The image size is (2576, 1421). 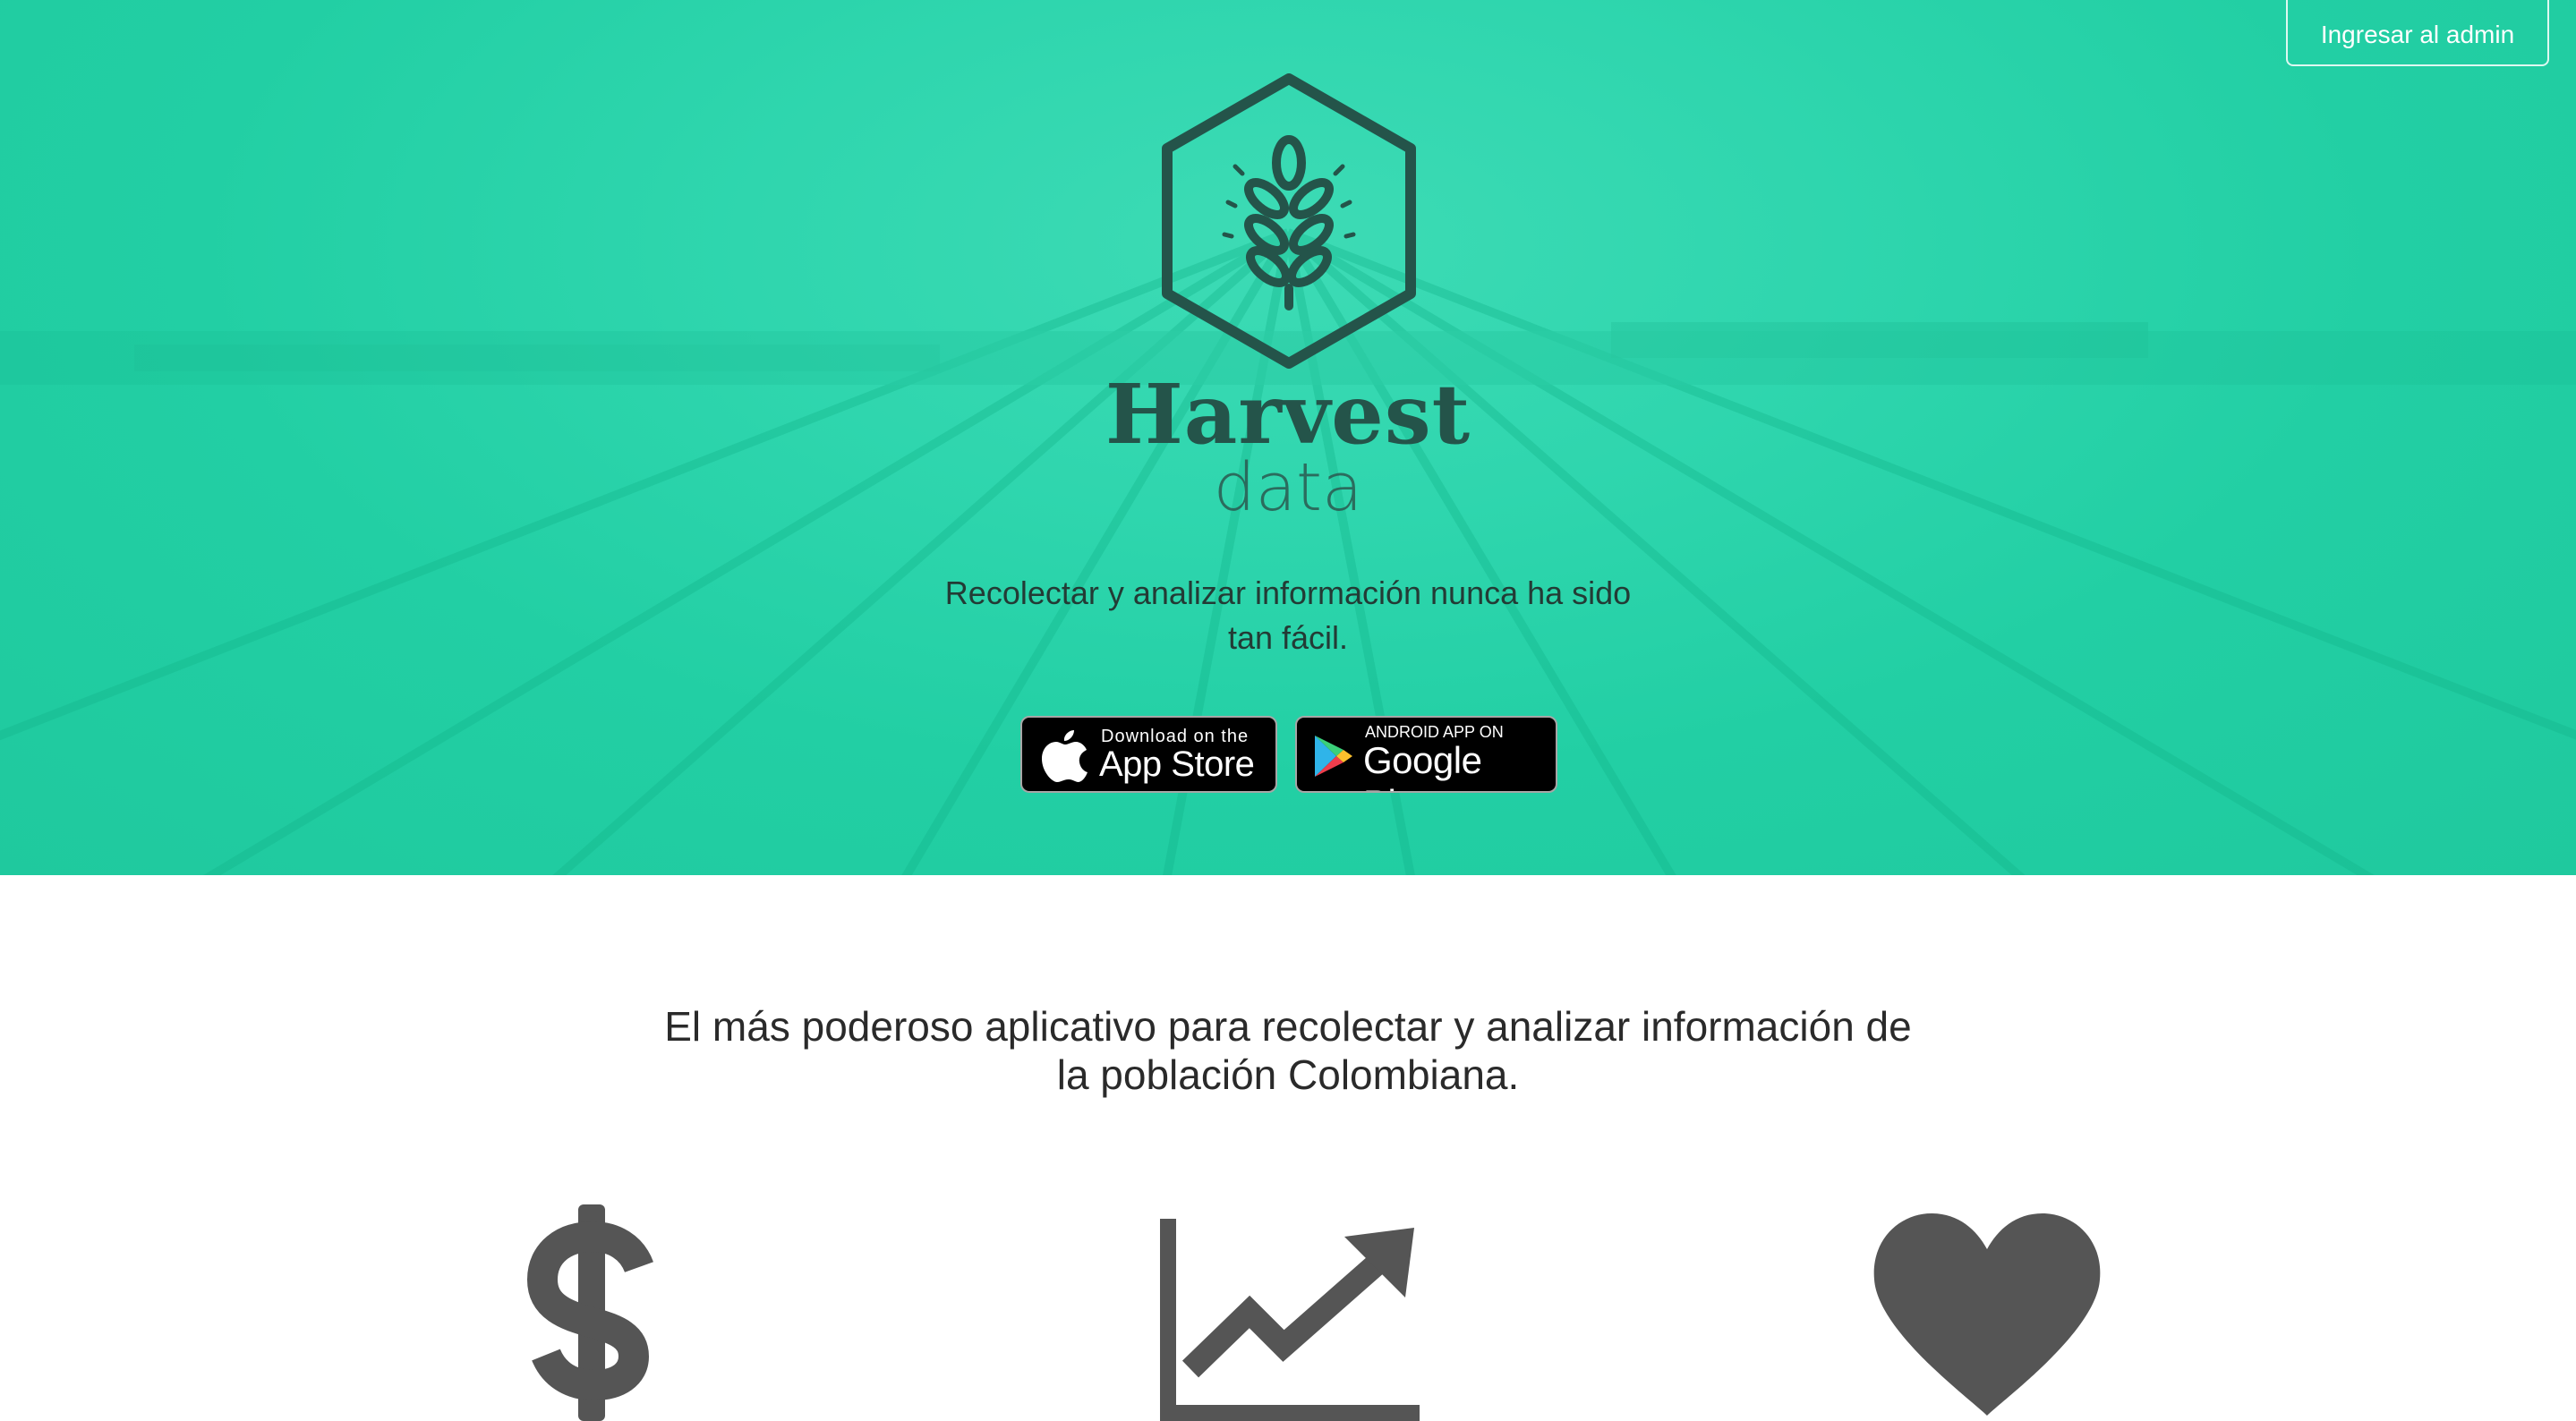 I want to click on headline-line-2: la población Colombiana., so click(x=1288, y=1074).